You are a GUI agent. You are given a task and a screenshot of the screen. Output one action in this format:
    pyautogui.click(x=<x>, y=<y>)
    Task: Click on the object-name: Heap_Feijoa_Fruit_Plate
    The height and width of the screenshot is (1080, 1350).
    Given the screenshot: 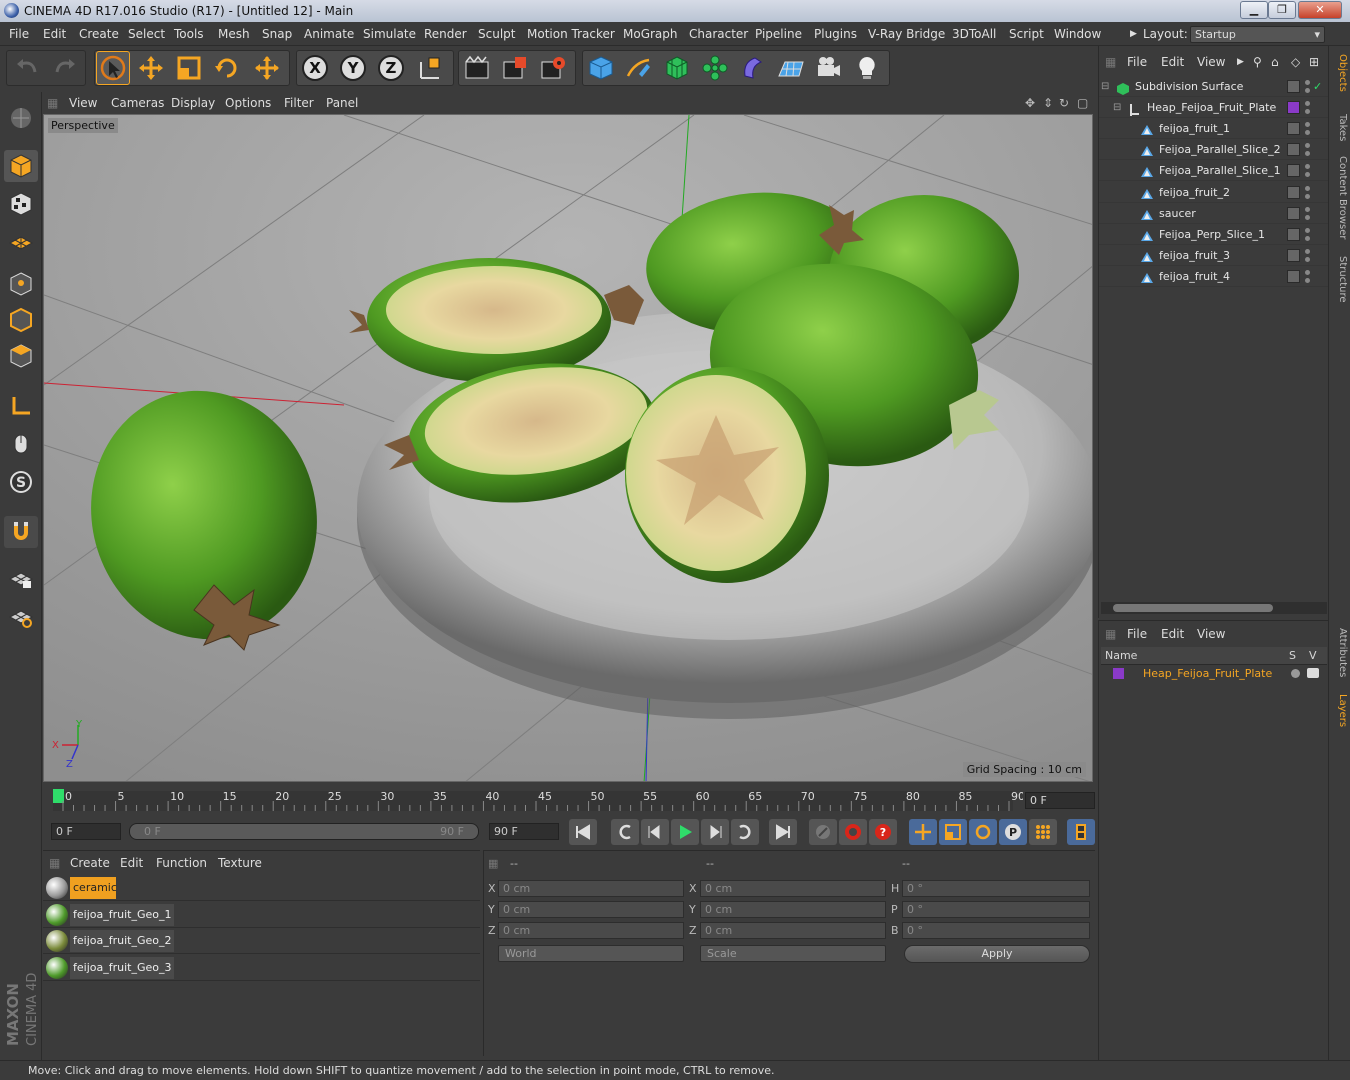 What is the action you would take?
    pyautogui.click(x=1211, y=107)
    